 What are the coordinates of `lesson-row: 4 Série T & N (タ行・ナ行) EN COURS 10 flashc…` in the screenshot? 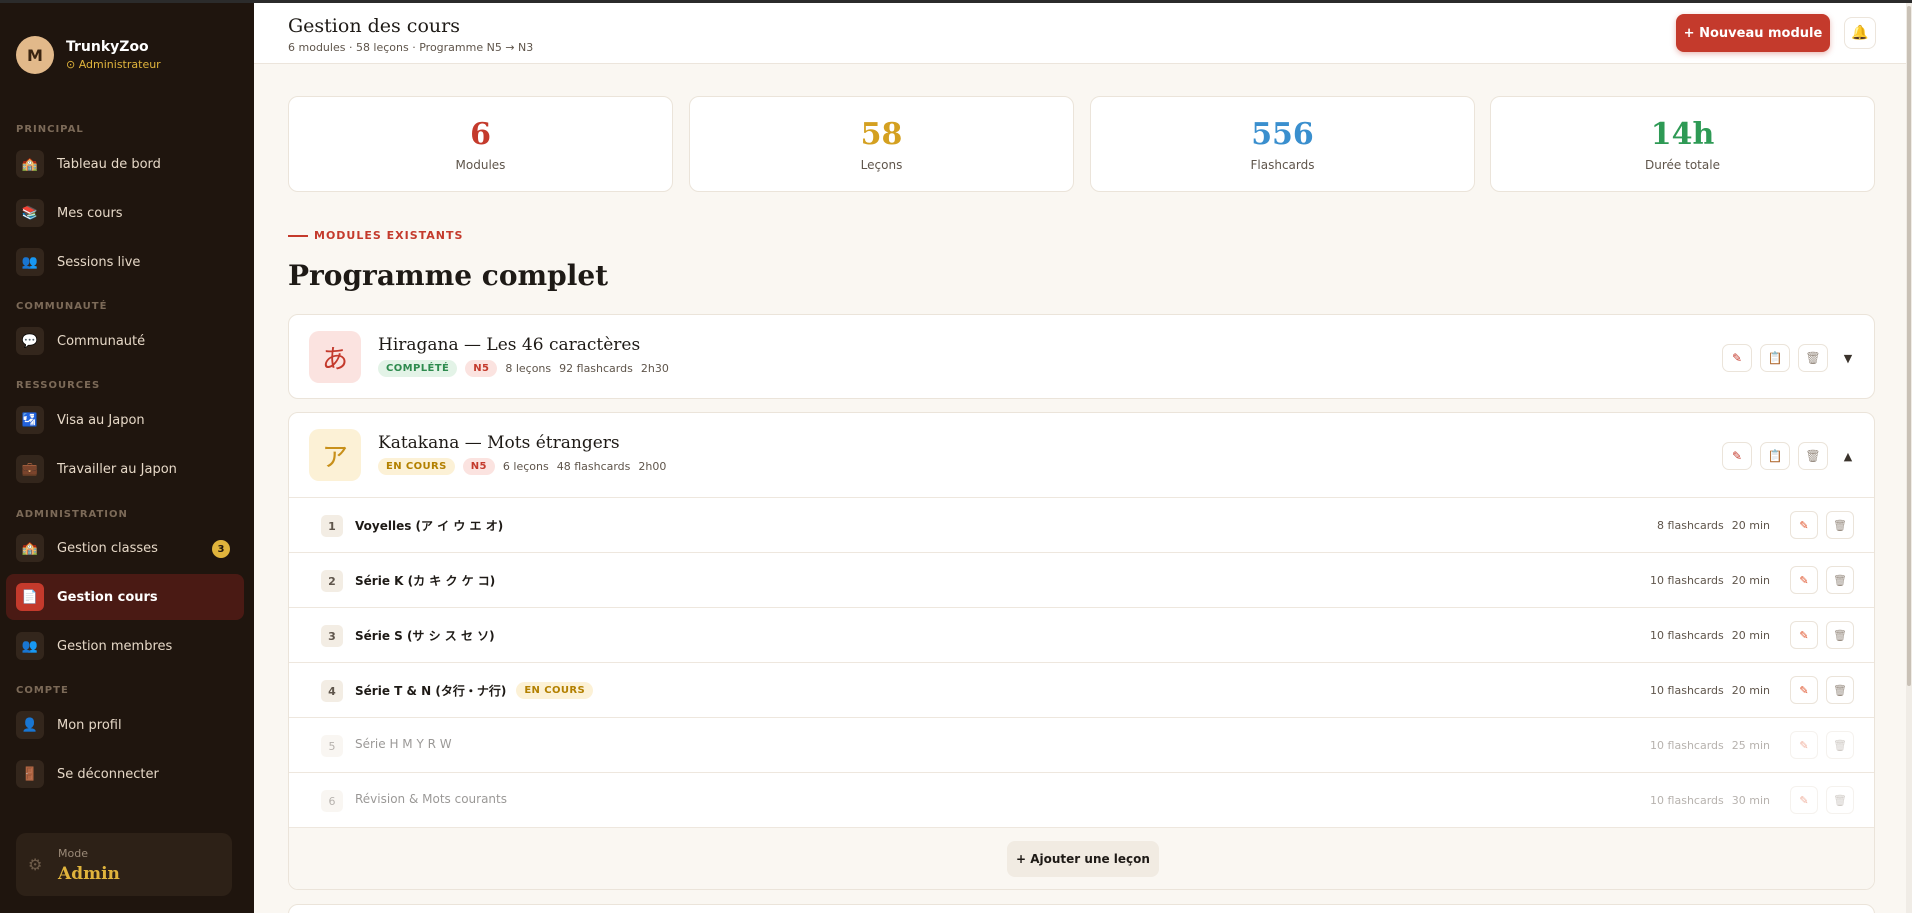 It's located at (1081, 689).